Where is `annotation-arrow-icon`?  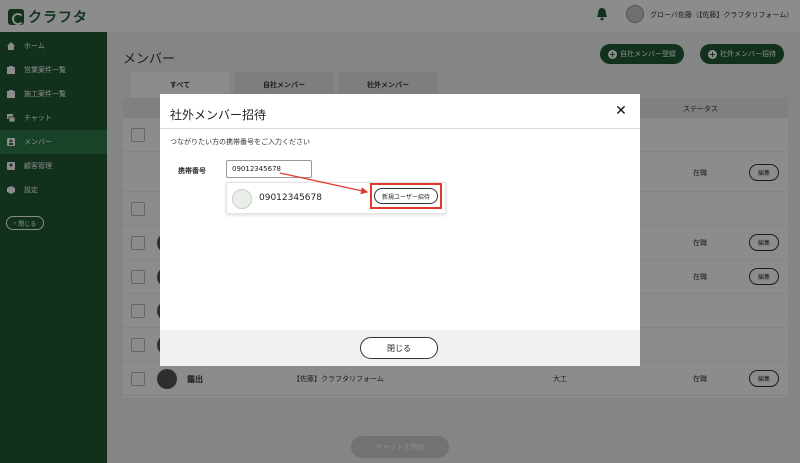
annotation-arrow-icon is located at coordinates (324, 183).